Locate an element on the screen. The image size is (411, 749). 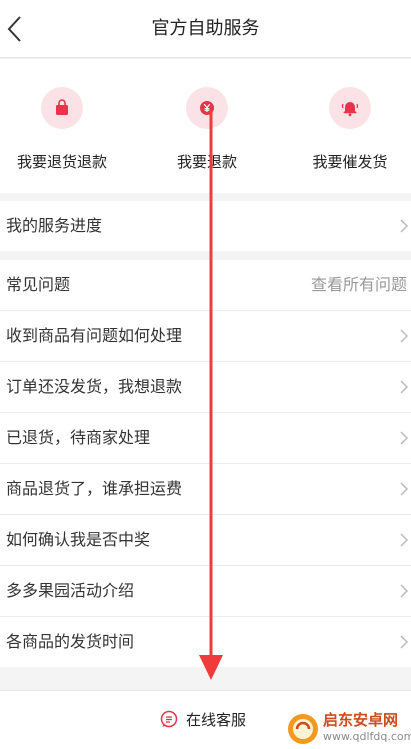
service-progress-label: 我的服务进度 is located at coordinates (54, 225).